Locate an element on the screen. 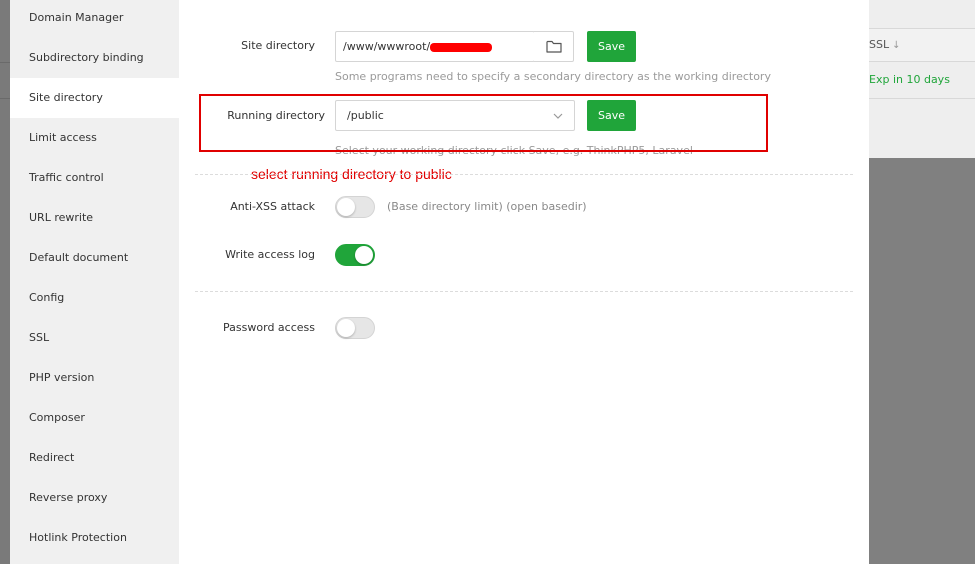 The image size is (975, 564). sidebar-item-url-rewrite: URL rewrite is located at coordinates (94, 218).